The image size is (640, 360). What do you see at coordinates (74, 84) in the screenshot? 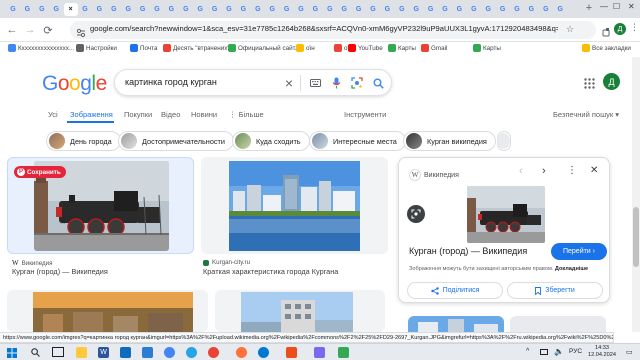
I see `google-logo: Google` at bounding box center [74, 84].